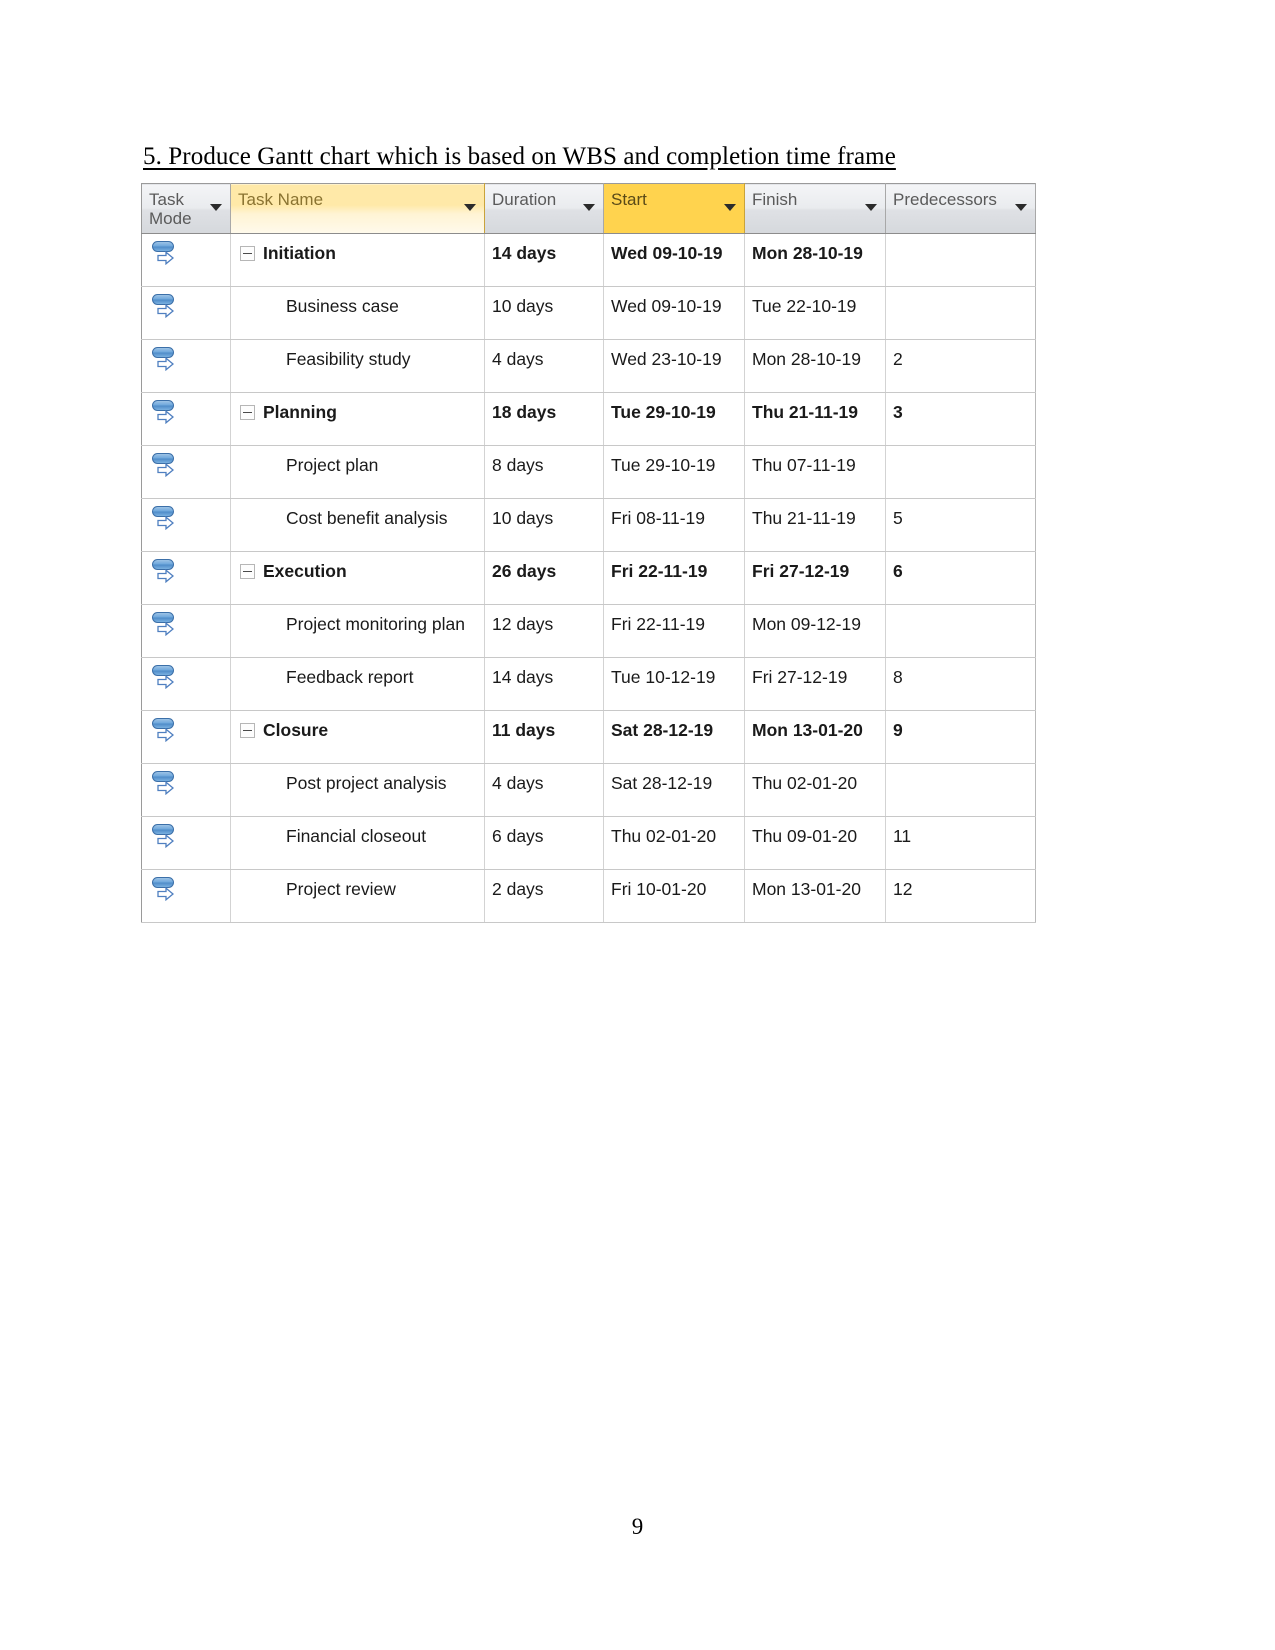 The height and width of the screenshot is (1650, 1275). I want to click on filter-dropdown-icon-task-name, so click(470, 207).